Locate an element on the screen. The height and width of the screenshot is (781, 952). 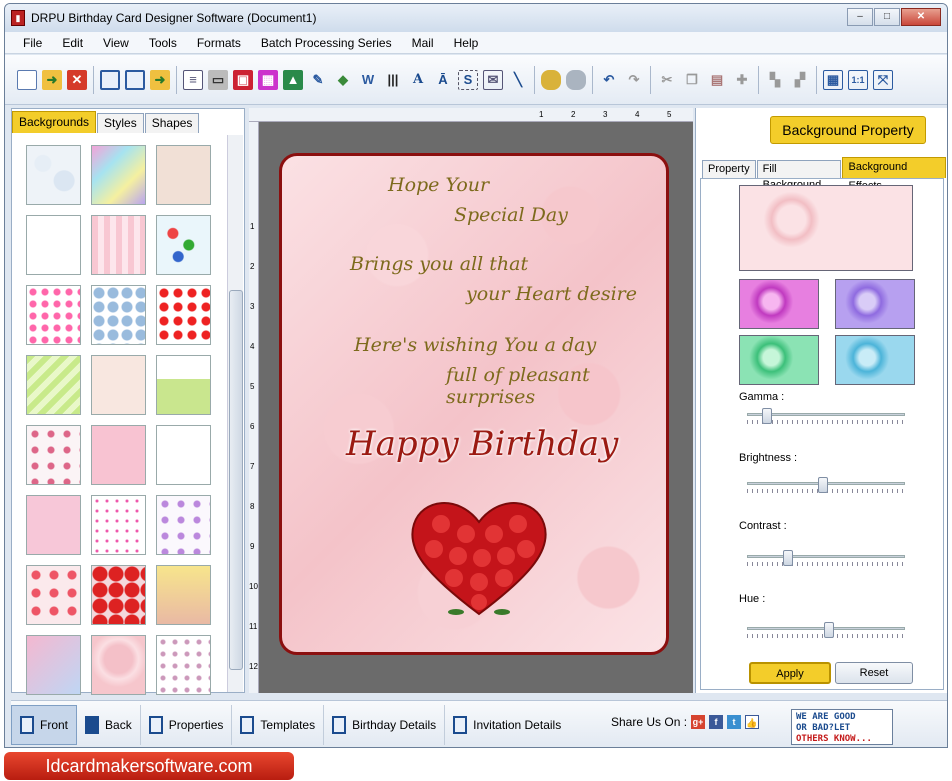
text-icon: A is located at coordinates (418, 80).